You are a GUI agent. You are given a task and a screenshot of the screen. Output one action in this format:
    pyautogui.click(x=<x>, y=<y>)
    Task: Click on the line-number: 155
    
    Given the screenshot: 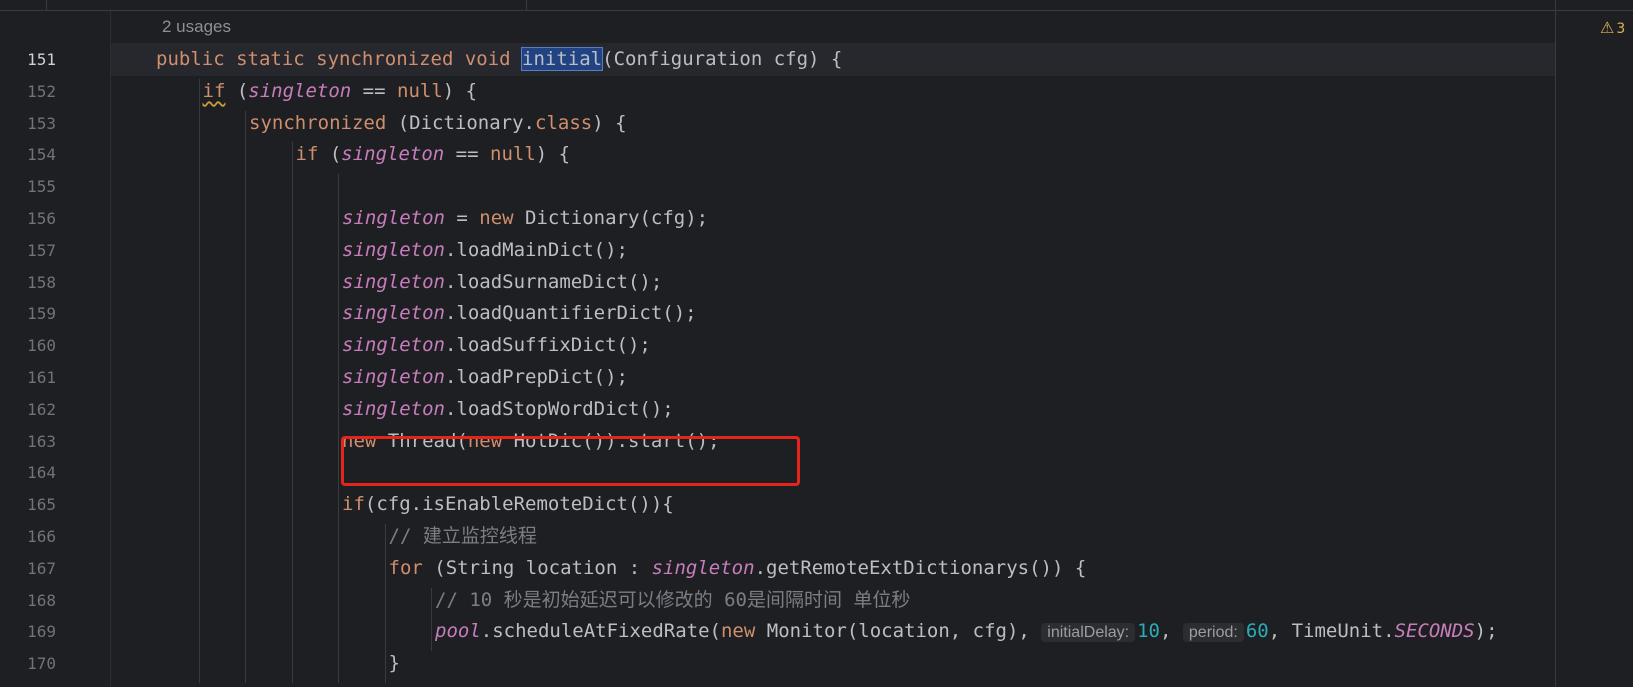 What is the action you would take?
    pyautogui.click(x=28, y=186)
    